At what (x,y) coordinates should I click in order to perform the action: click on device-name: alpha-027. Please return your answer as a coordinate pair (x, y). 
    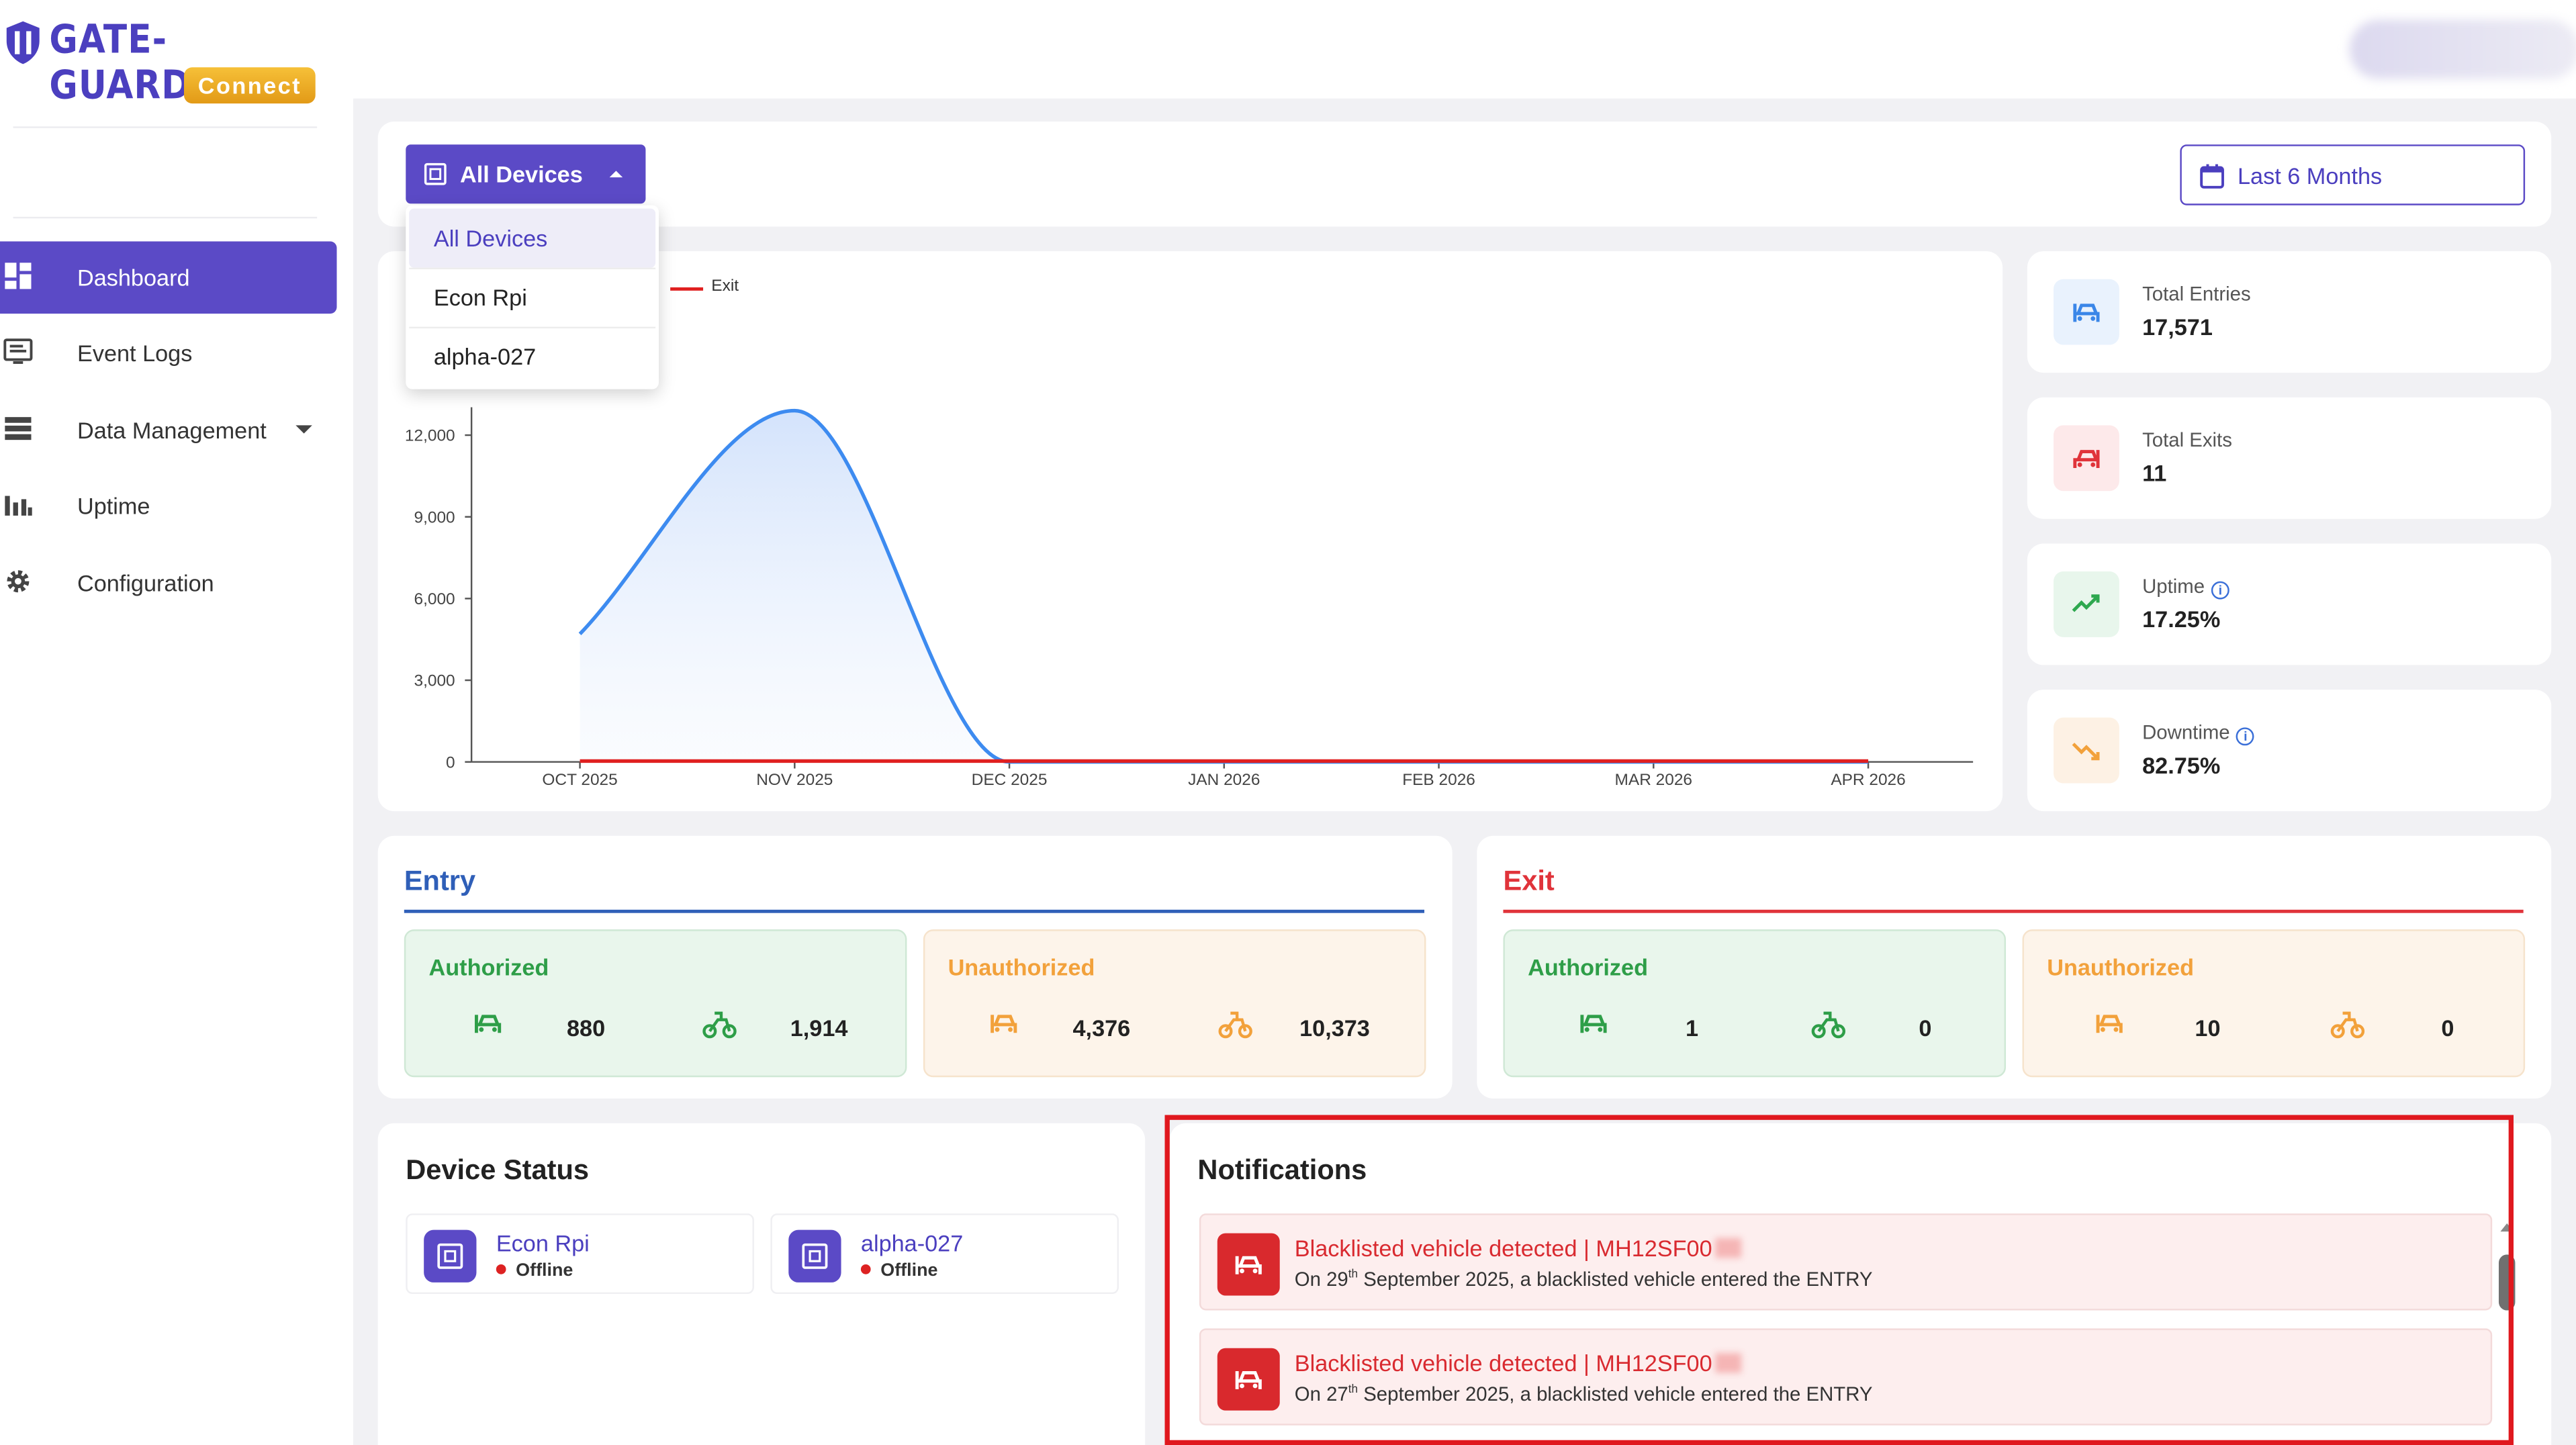
    Looking at the image, I should click on (912, 1242).